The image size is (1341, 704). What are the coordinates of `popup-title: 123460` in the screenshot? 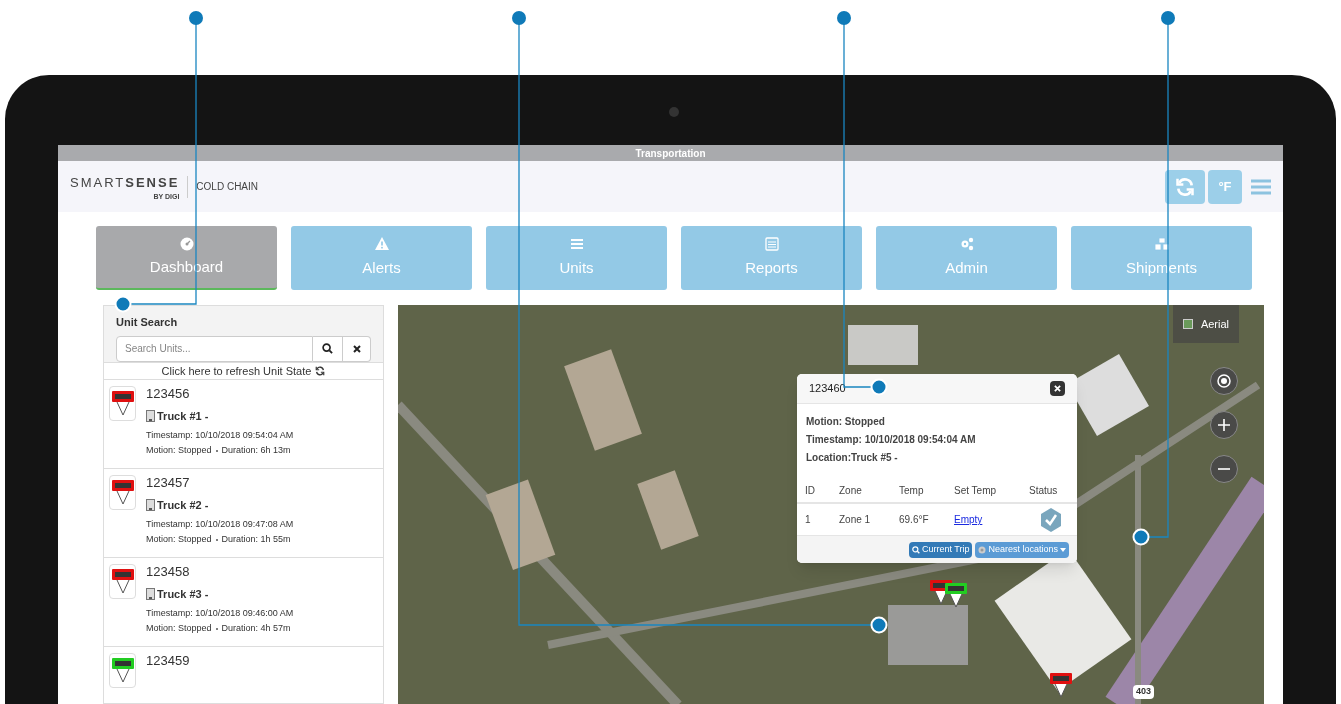 It's located at (827, 389).